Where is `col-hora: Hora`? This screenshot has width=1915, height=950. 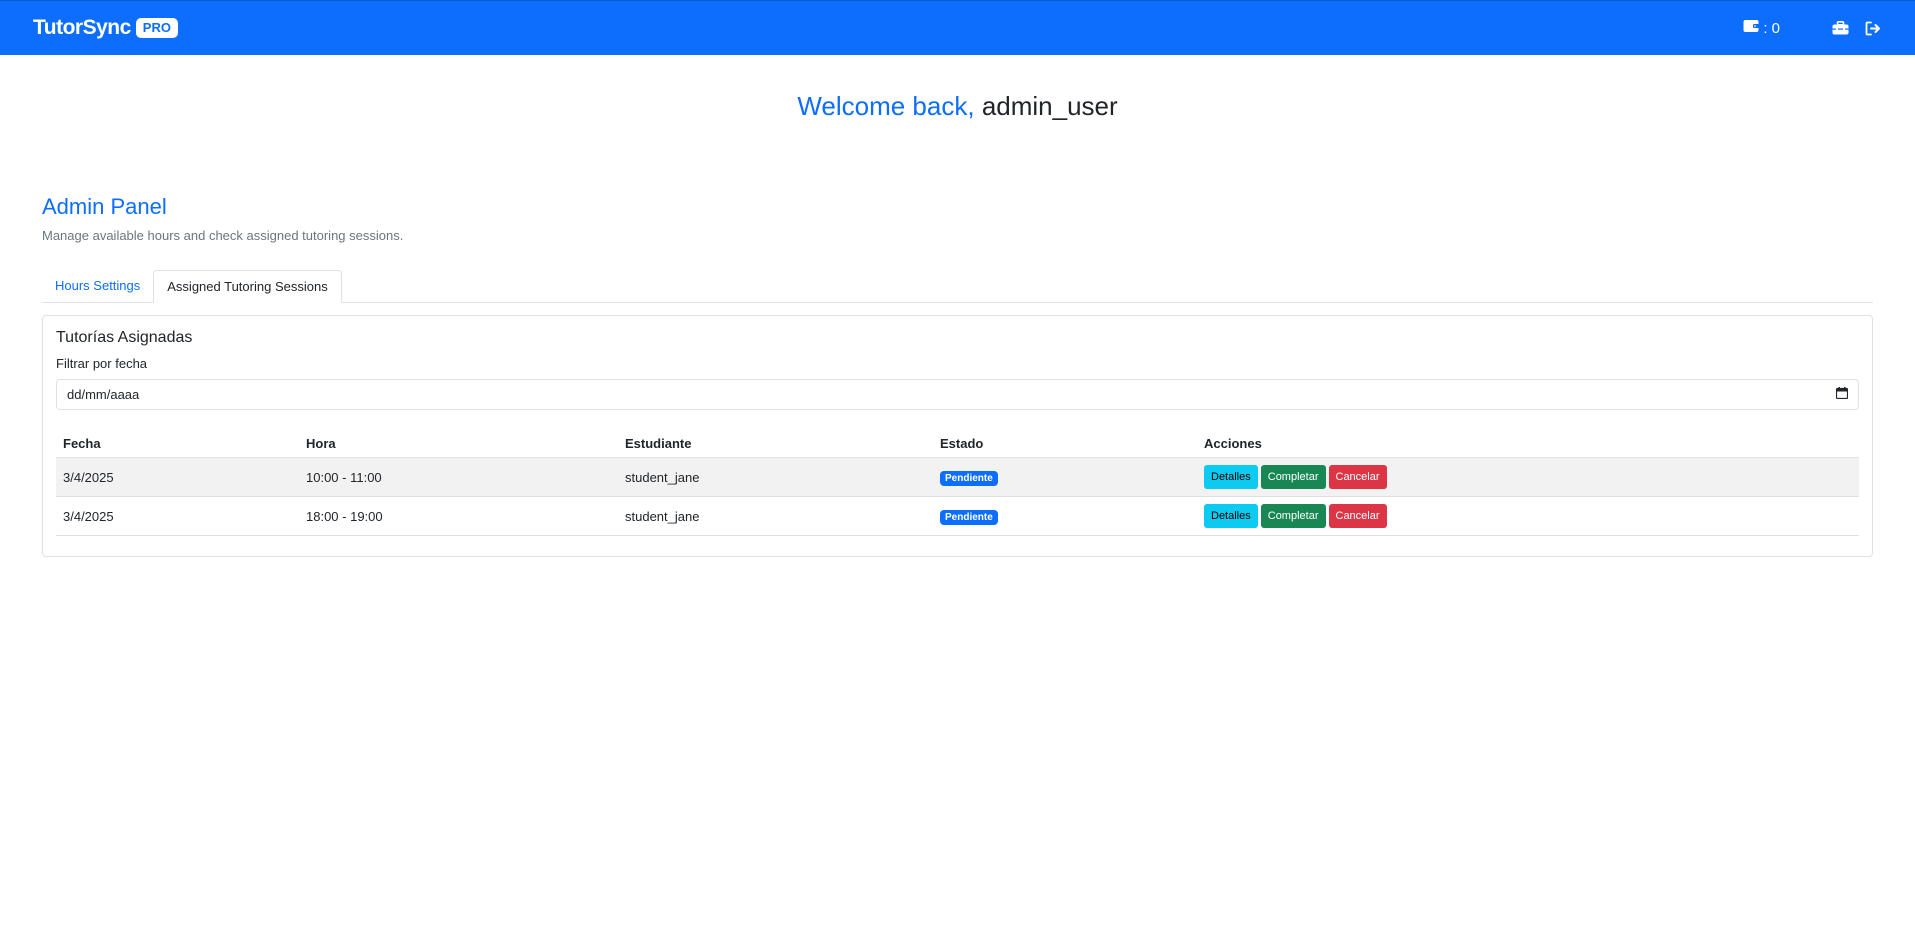
col-hora: Hora is located at coordinates (458, 443).